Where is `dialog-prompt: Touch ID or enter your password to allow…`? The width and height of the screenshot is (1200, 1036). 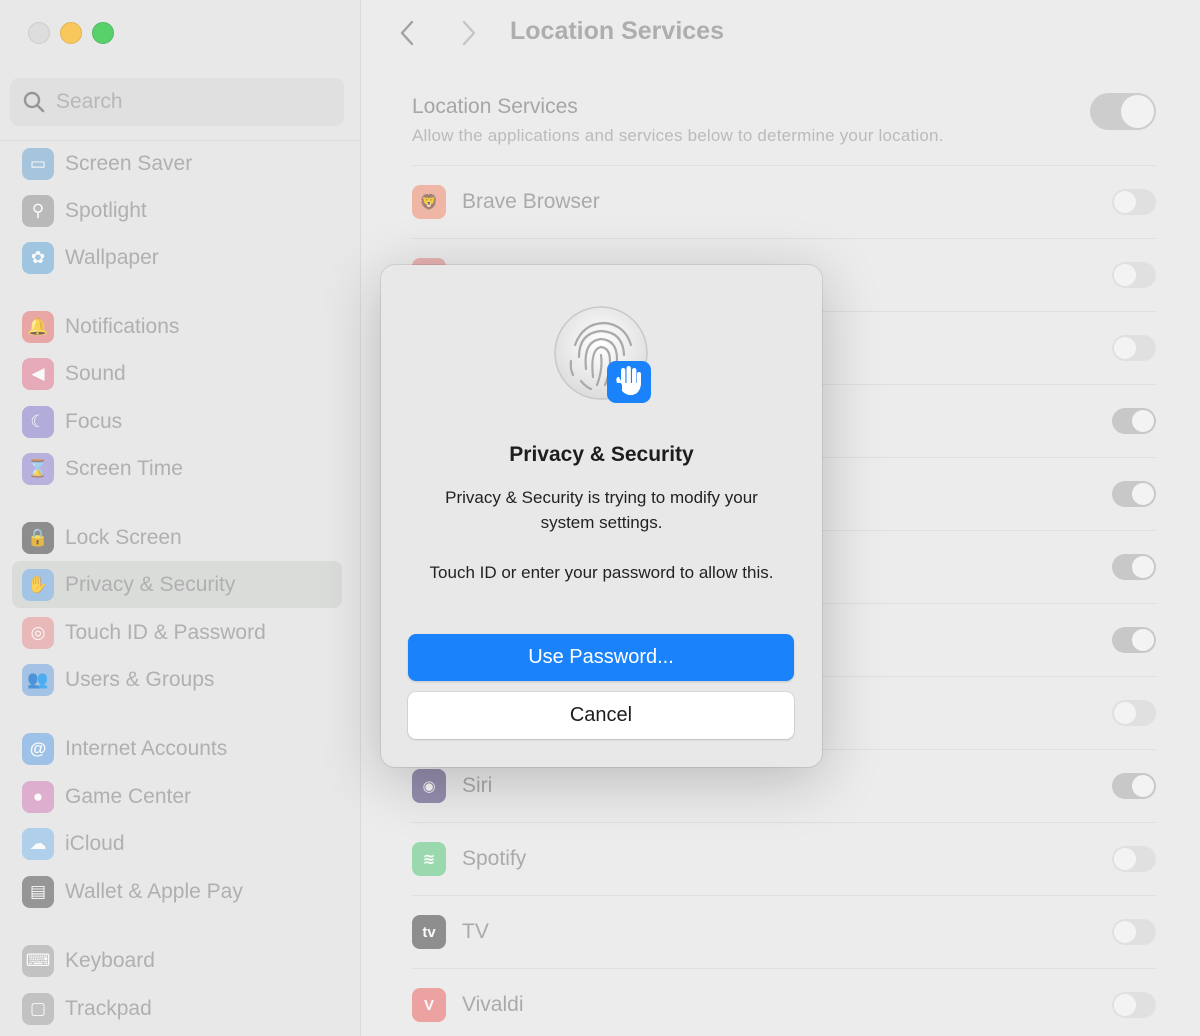
dialog-prompt: Touch ID or enter your password to allow… is located at coordinates (601, 572).